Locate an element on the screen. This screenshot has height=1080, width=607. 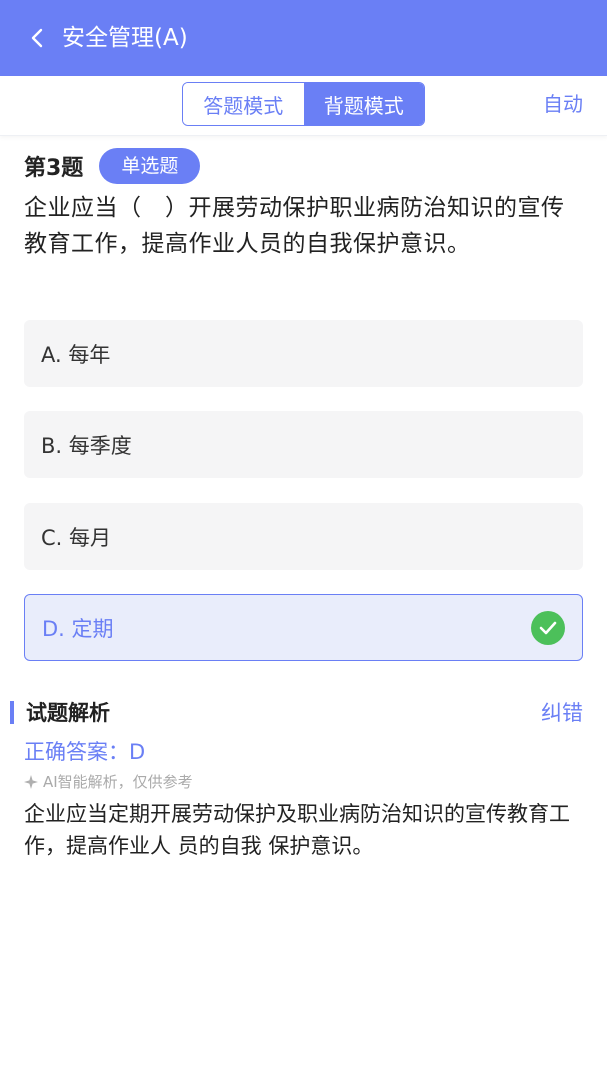
mode-bar: 答题模式 背题模式 自动 is located at coordinates (303, 106).